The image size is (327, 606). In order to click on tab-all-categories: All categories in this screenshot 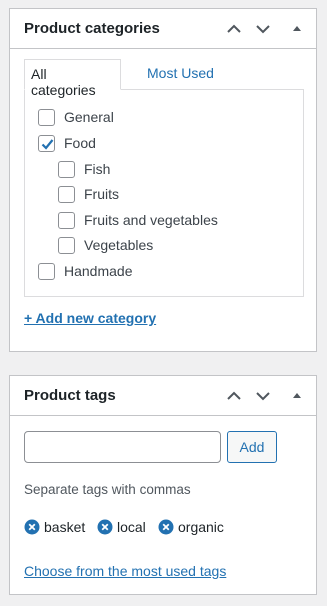, I will do `click(72, 78)`.